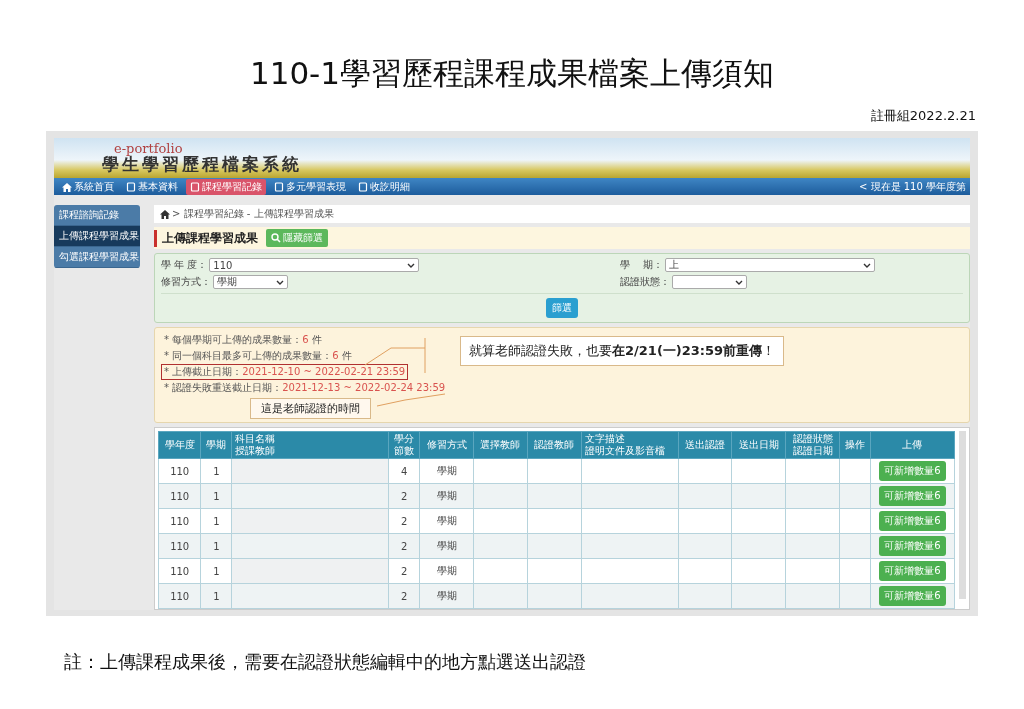 The image size is (1024, 709). What do you see at coordinates (297, 238) in the screenshot?
I see `toggle-filter-button: 隱藏篩選` at bounding box center [297, 238].